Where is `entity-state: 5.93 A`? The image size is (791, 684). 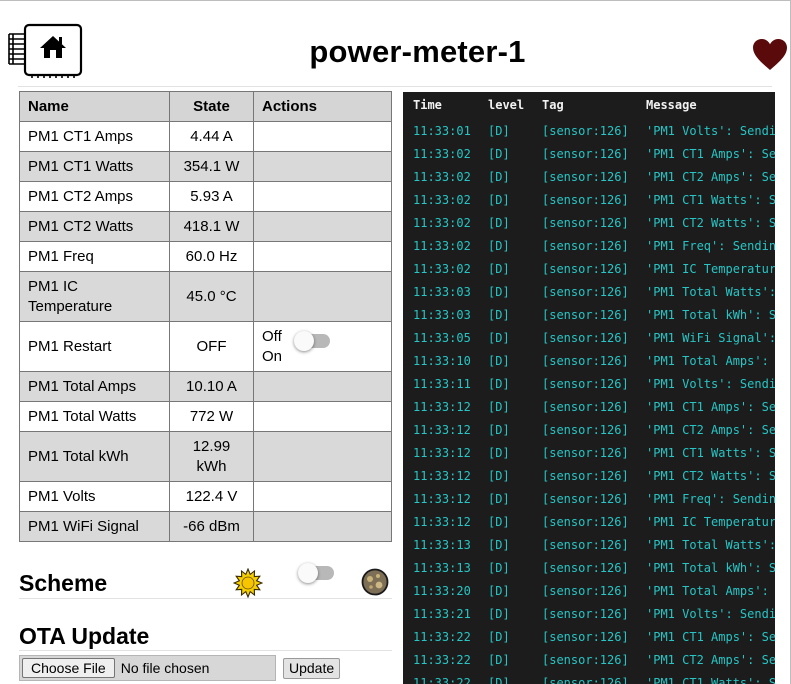
entity-state: 5.93 A is located at coordinates (211, 196).